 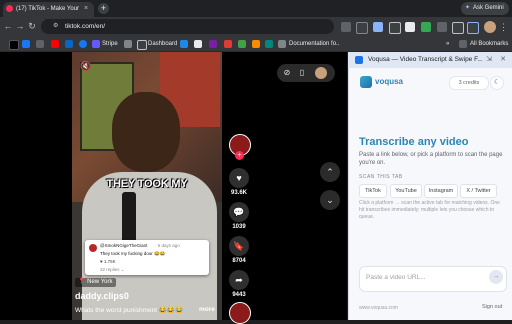 What do you see at coordinates (122, 184) in the screenshot?
I see `caption-word: THEY` at bounding box center [122, 184].